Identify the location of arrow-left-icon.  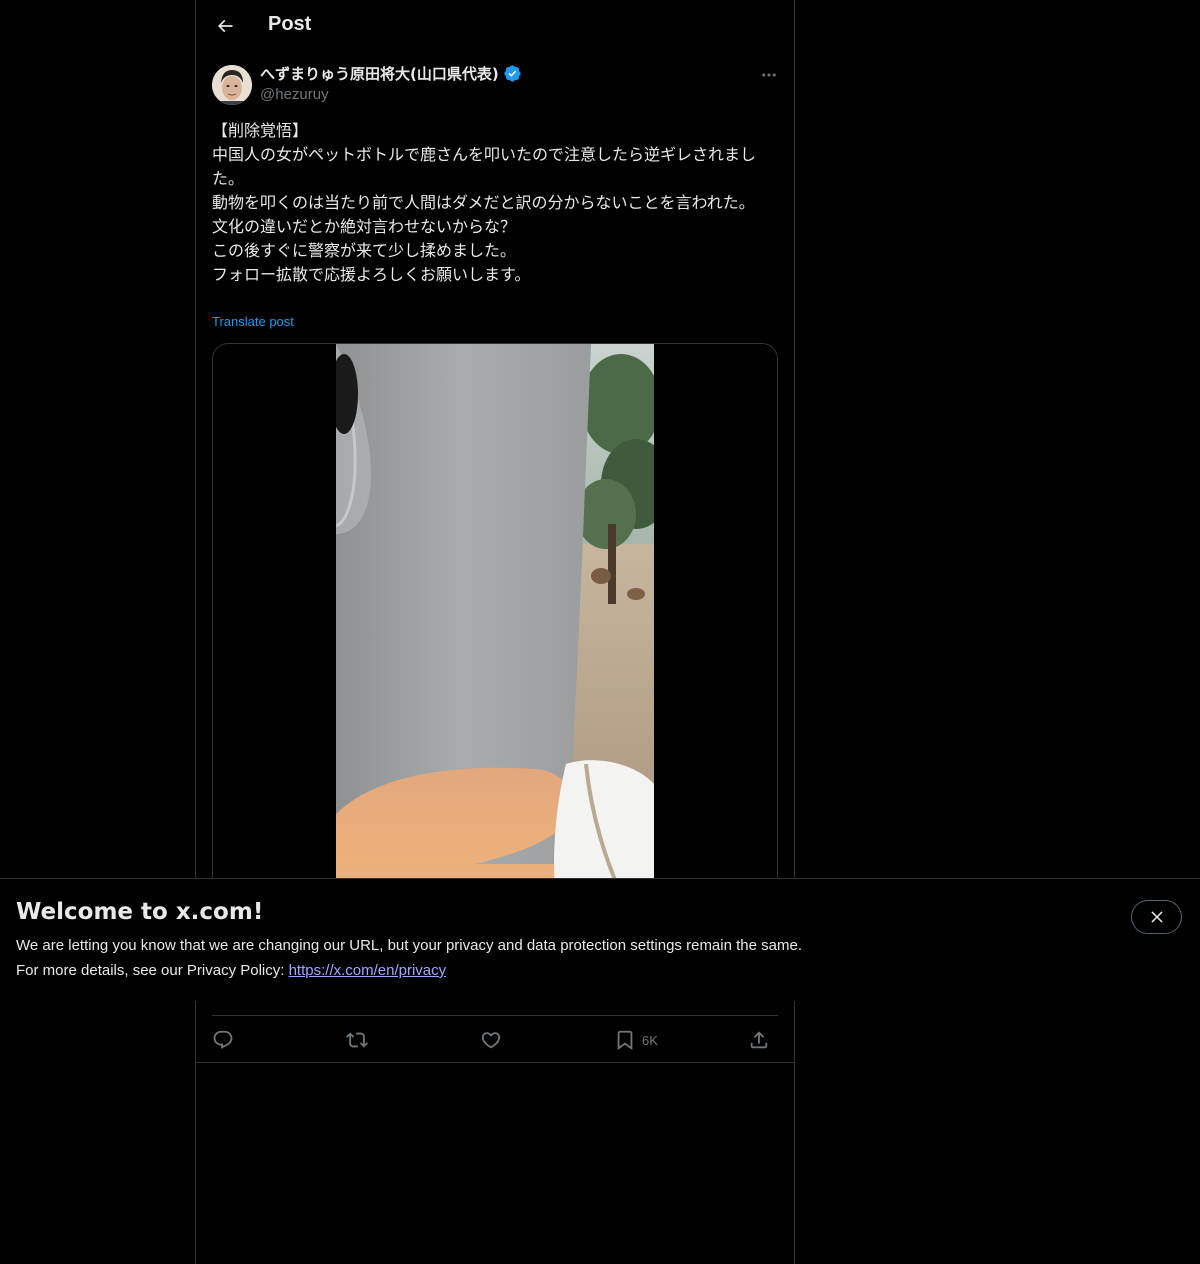
(225, 26).